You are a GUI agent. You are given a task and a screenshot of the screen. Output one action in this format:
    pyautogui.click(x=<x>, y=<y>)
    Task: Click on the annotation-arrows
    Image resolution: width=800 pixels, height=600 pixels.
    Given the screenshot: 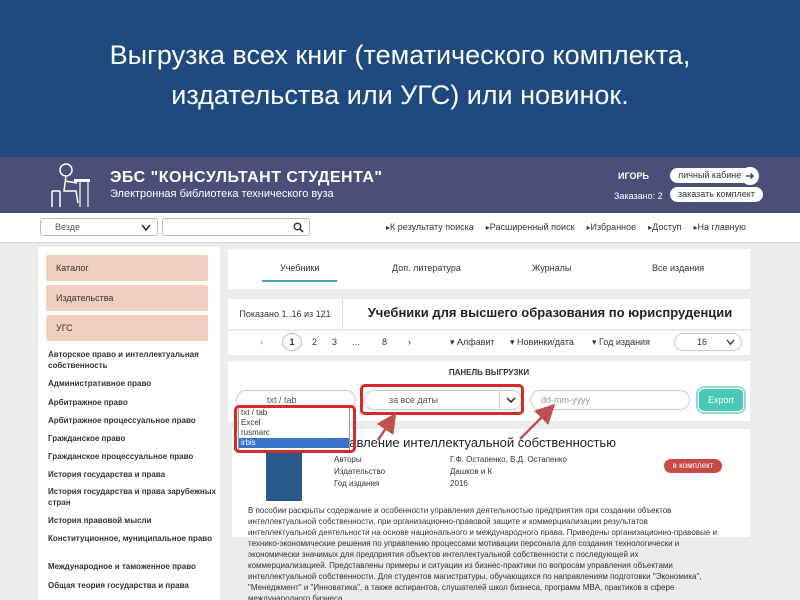 What is the action you would take?
    pyautogui.click(x=466, y=422)
    